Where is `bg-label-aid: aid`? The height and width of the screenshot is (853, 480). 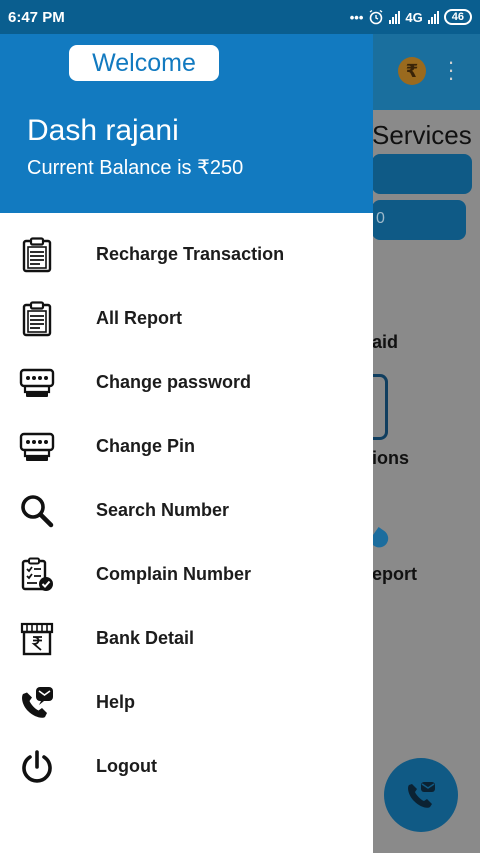 bg-label-aid: aid is located at coordinates (385, 342).